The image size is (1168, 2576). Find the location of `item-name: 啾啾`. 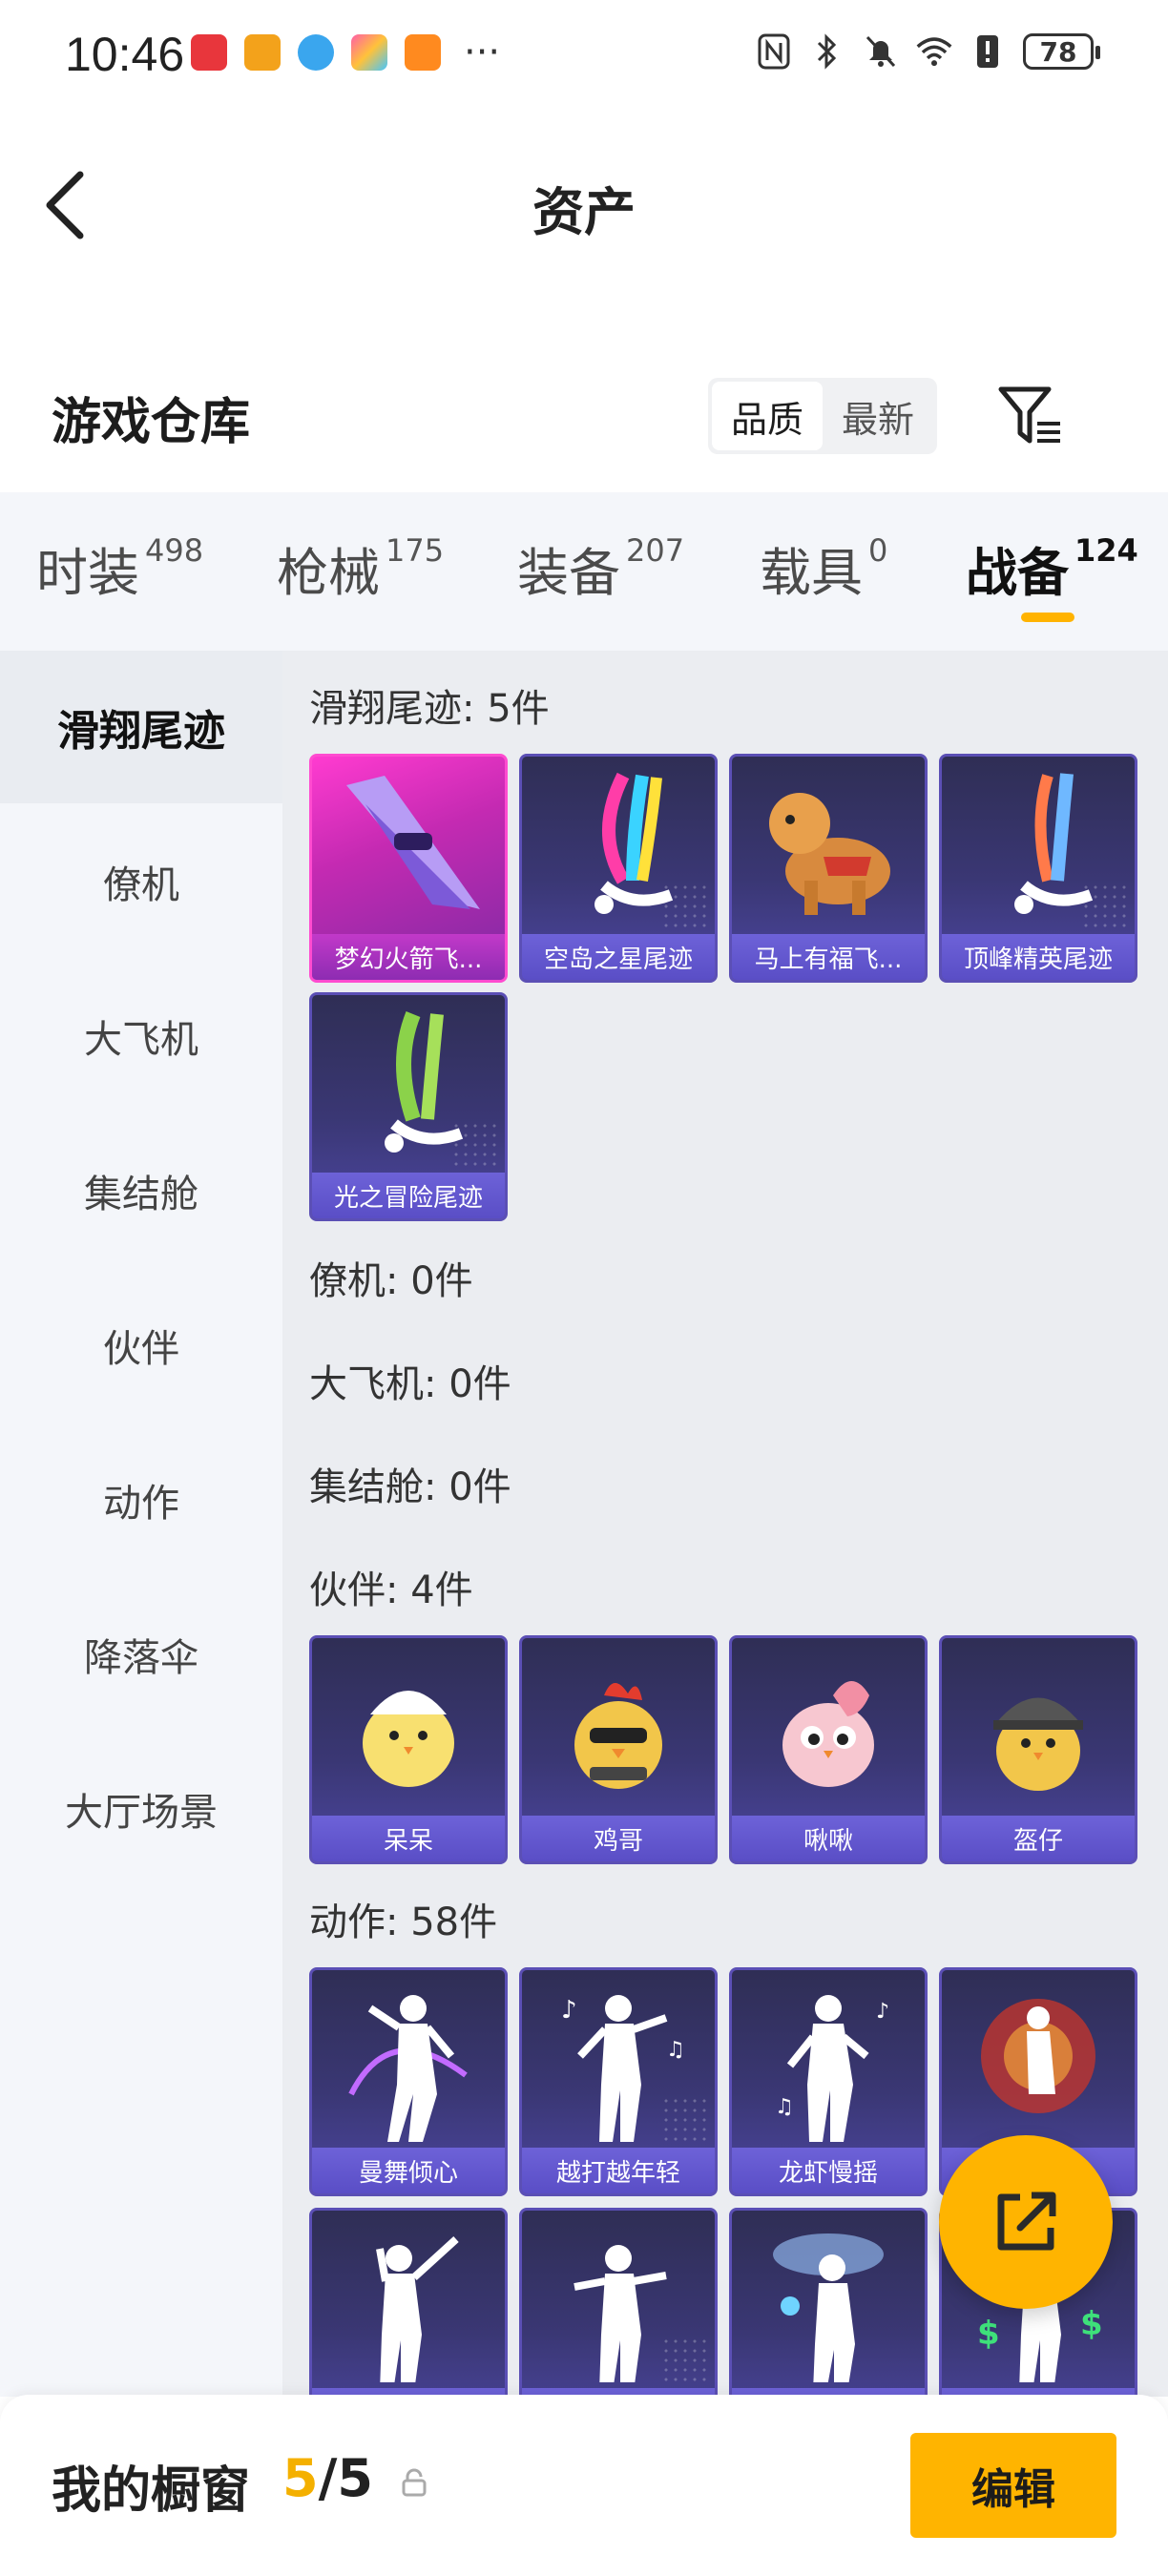

item-name: 啾啾 is located at coordinates (828, 1838).